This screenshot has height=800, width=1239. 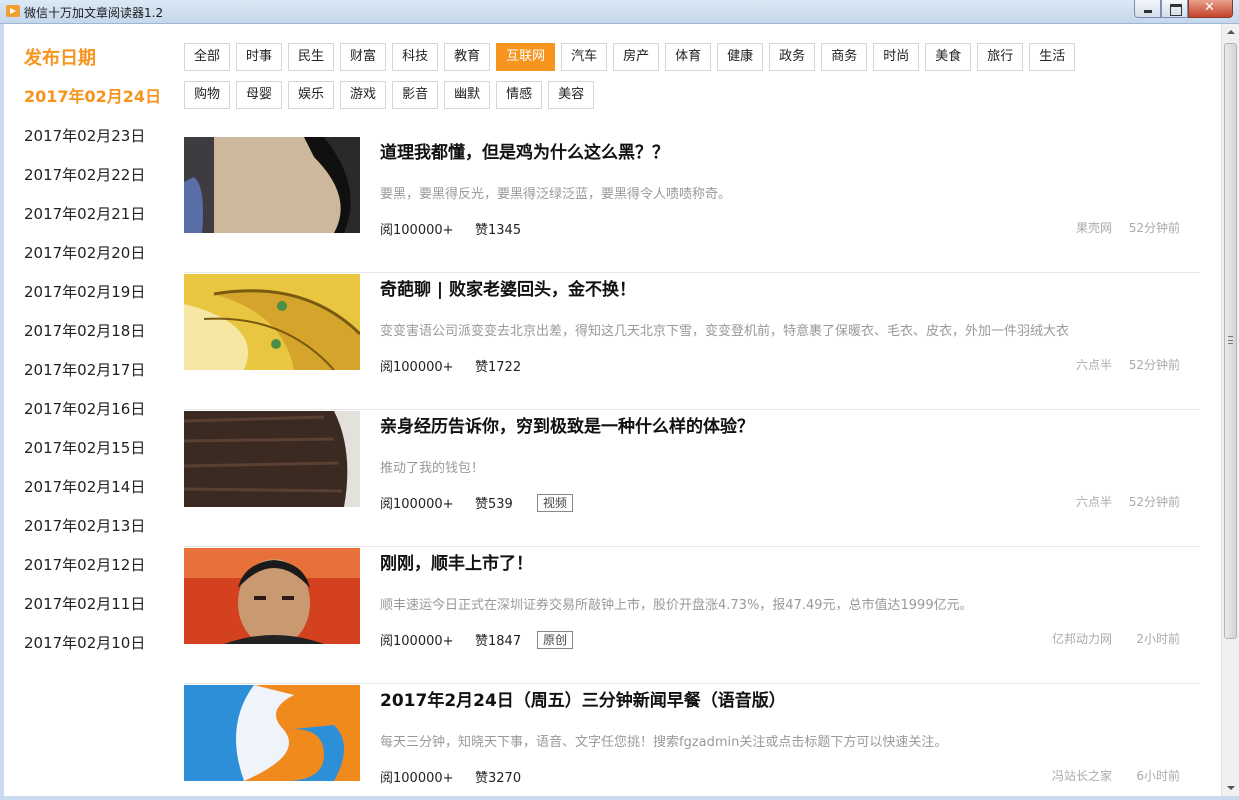 I want to click on scroll-down-icon, so click(x=1230, y=787).